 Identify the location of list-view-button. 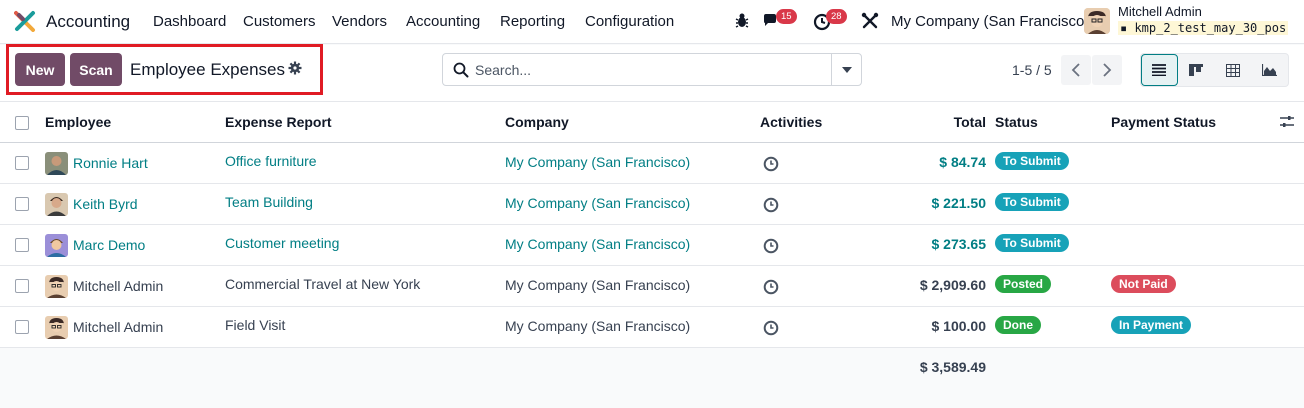
(1159, 70).